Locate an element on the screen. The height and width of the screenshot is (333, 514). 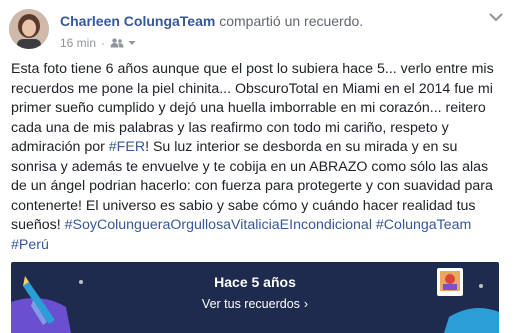
hashtag-peru: #Perú is located at coordinates (30, 245).